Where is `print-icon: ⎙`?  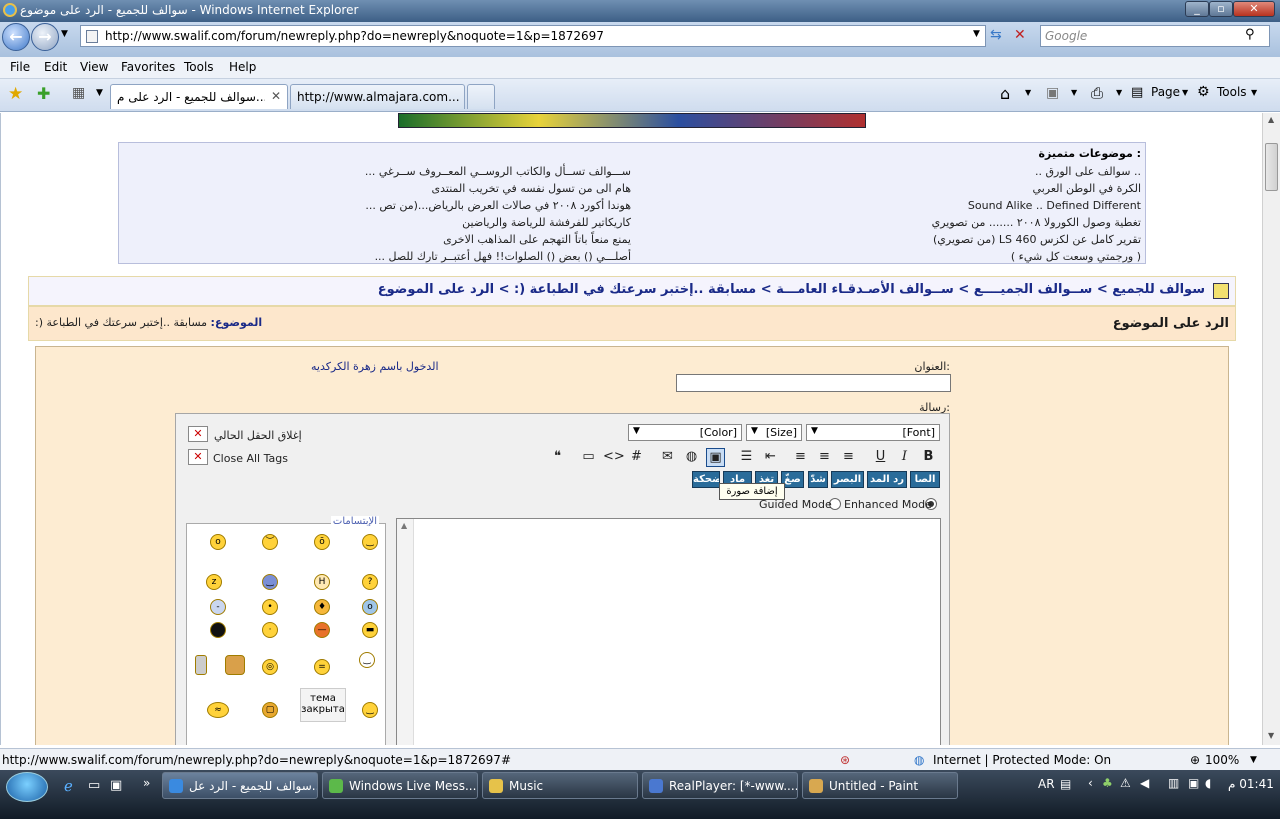 print-icon: ⎙ is located at coordinates (1097, 93).